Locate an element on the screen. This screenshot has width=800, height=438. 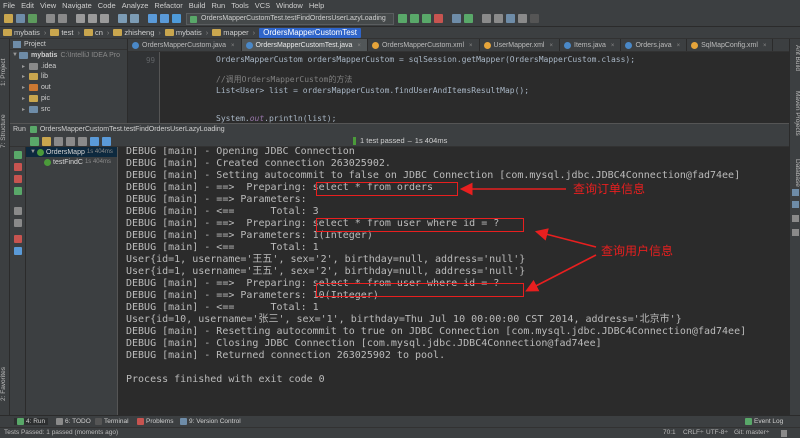
export-icon is located at coordinates (18, 211).